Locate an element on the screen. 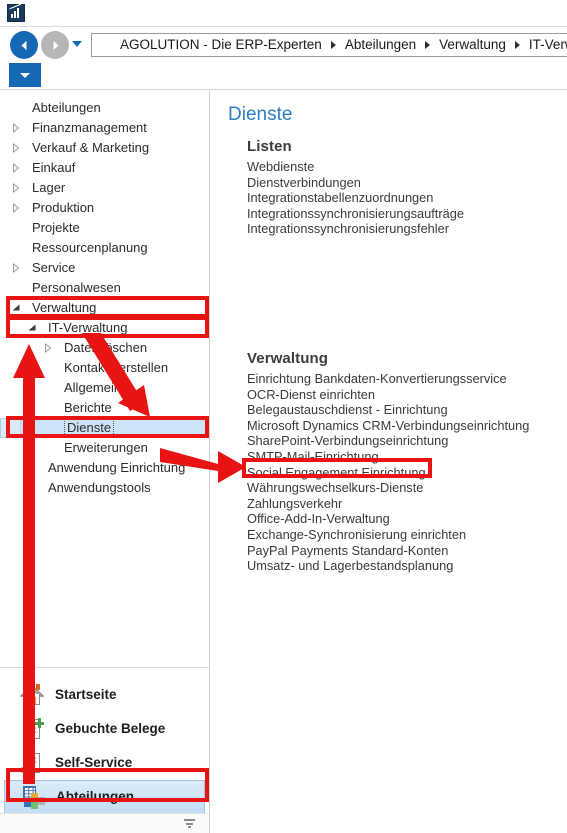 The width and height of the screenshot is (567, 833). document-add-icon is located at coordinates (33, 729).